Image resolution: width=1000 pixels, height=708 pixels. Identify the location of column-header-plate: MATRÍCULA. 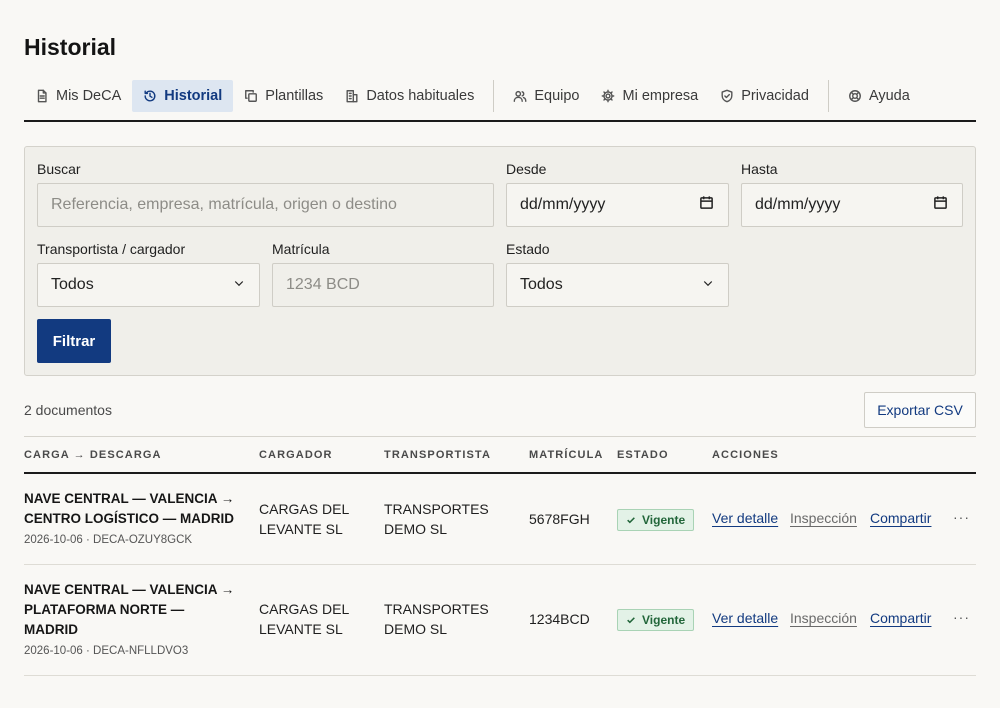
(566, 455).